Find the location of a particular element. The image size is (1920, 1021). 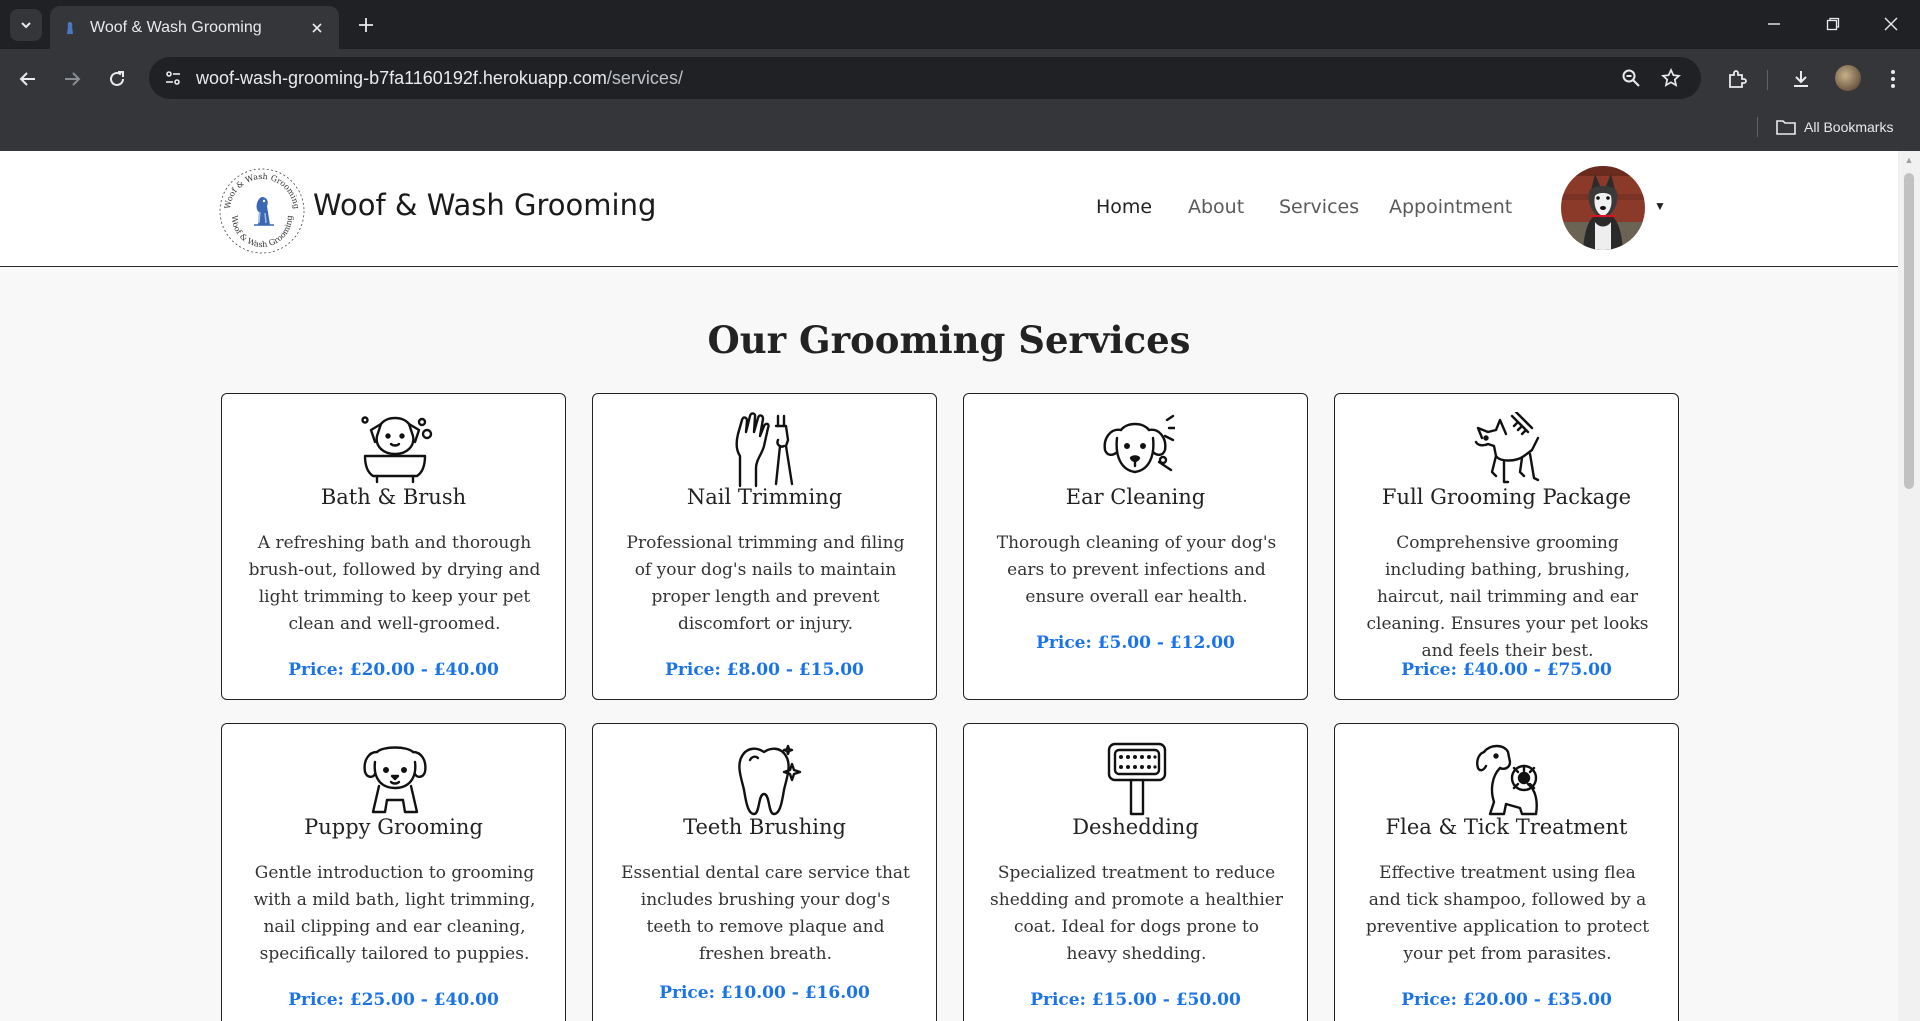

all-bookmarks-button: All Bookmarks is located at coordinates (1834, 127).